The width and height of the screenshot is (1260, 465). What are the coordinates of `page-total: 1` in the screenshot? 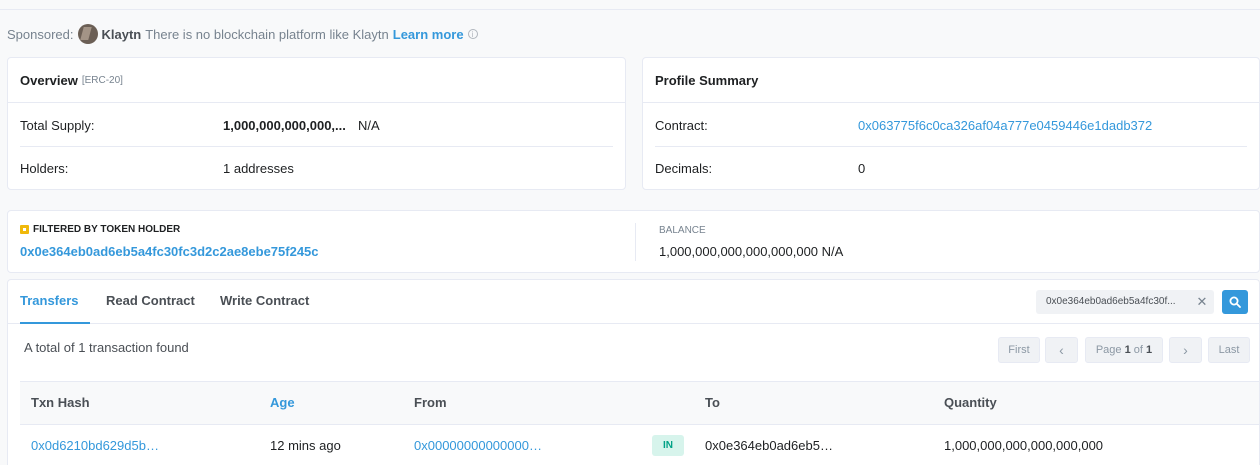 It's located at (1149, 350).